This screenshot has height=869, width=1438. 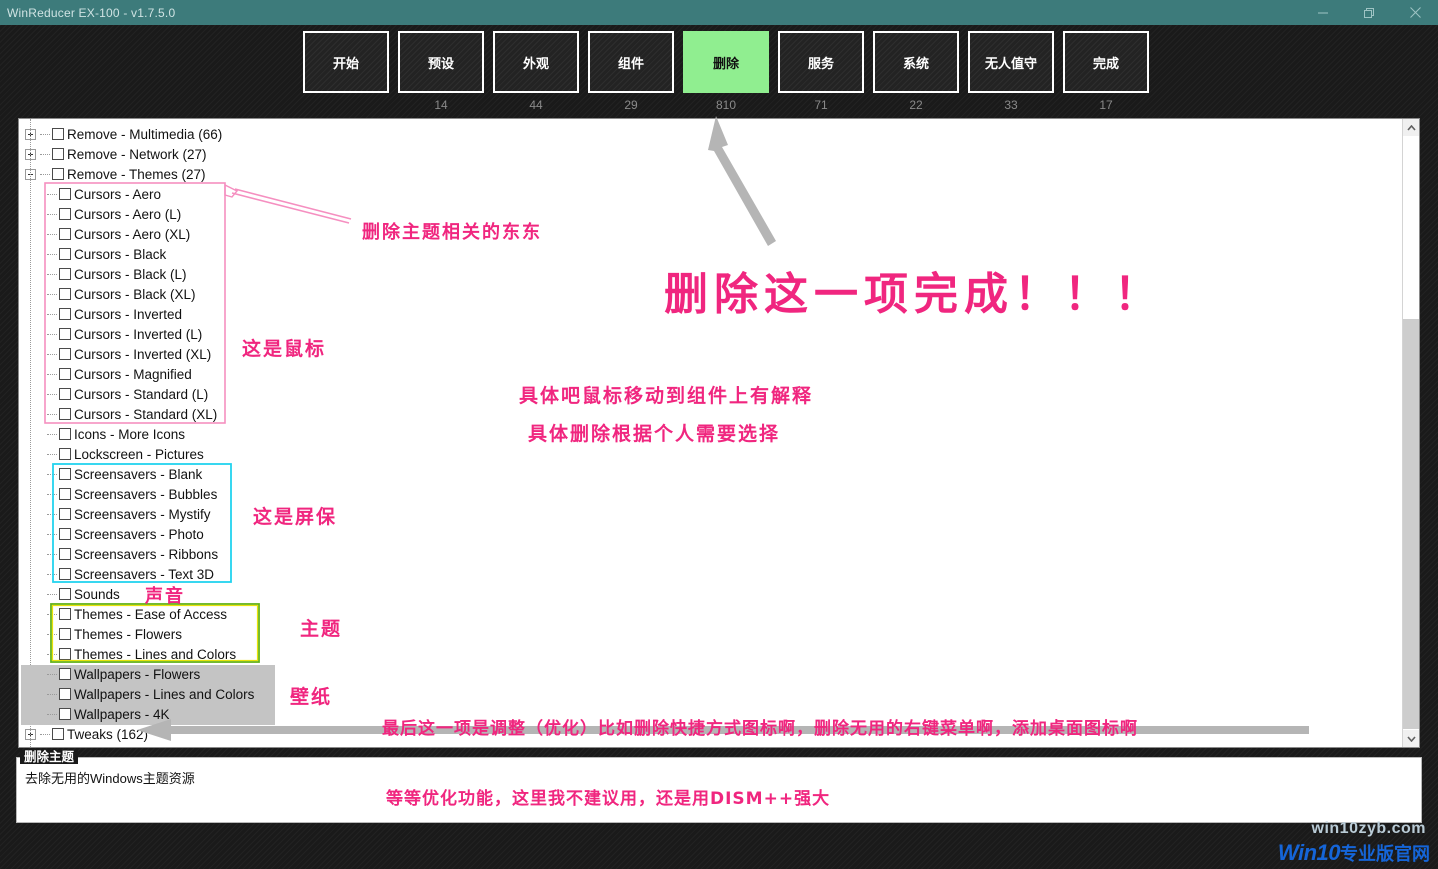 I want to click on tree-row: Lockscreen - Pictures, so click(x=713, y=454).